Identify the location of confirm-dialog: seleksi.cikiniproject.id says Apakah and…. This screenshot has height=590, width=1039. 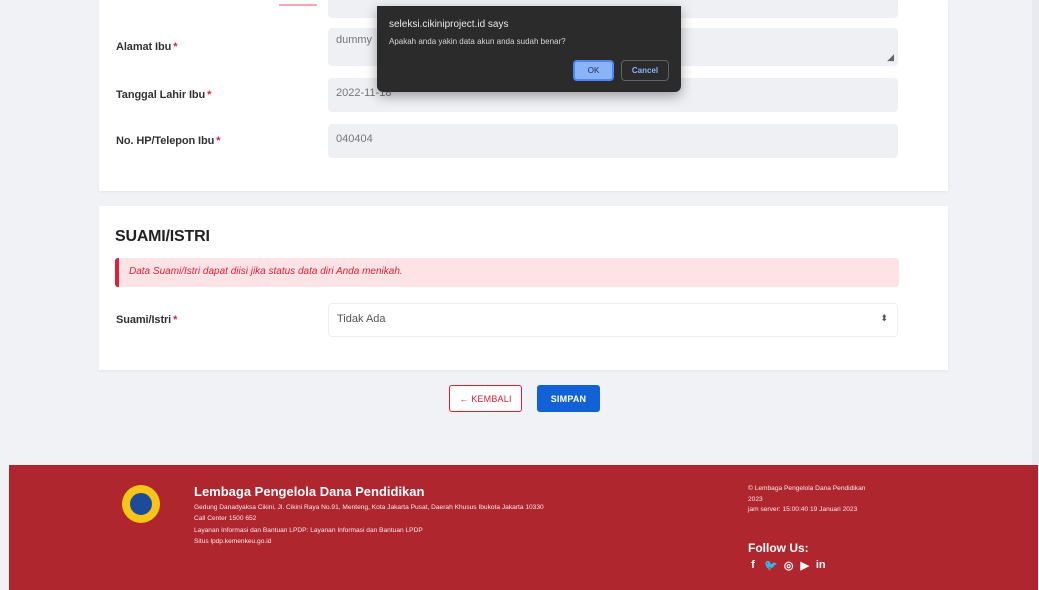
(529, 49).